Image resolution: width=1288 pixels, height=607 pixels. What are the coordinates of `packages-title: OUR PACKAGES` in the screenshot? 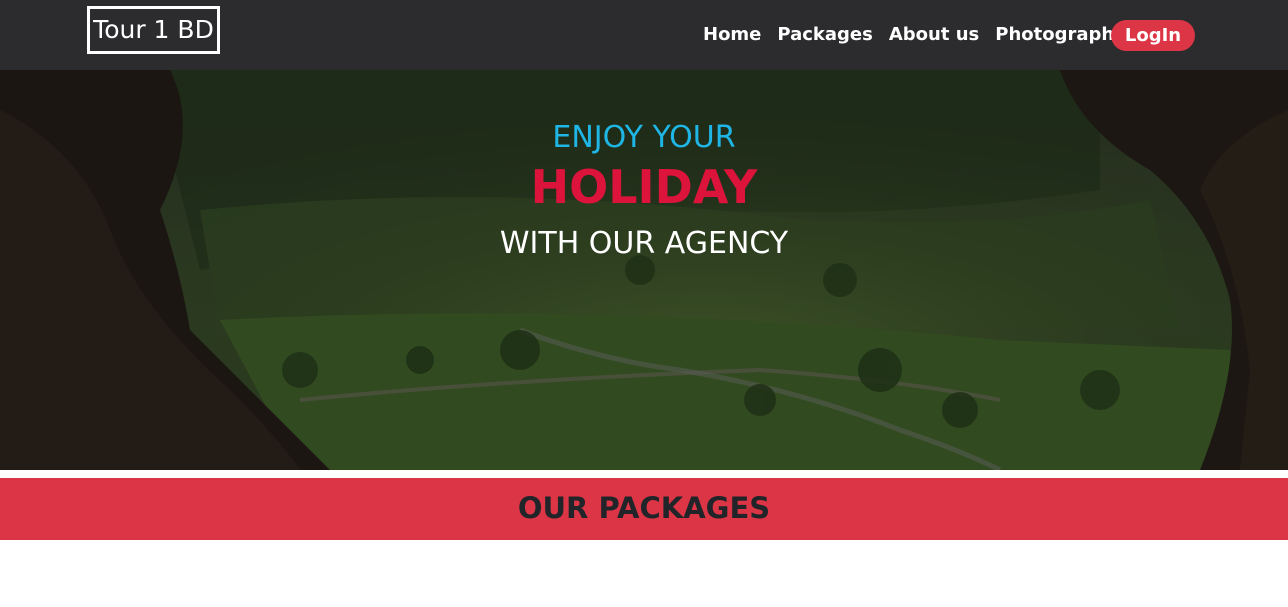 It's located at (644, 508).